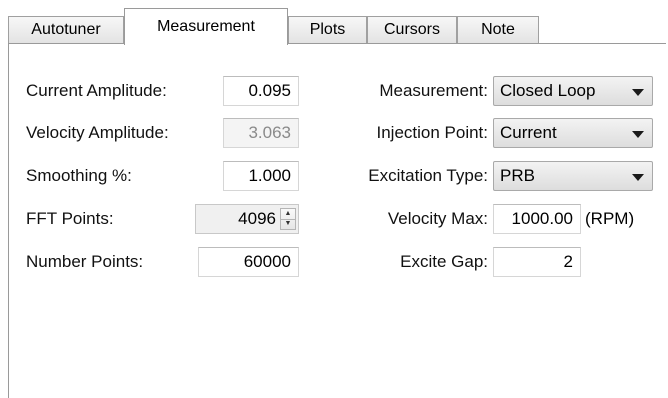  Describe the element at coordinates (261, 91) in the screenshot. I see `current-amplitude-field: 0.095` at that location.